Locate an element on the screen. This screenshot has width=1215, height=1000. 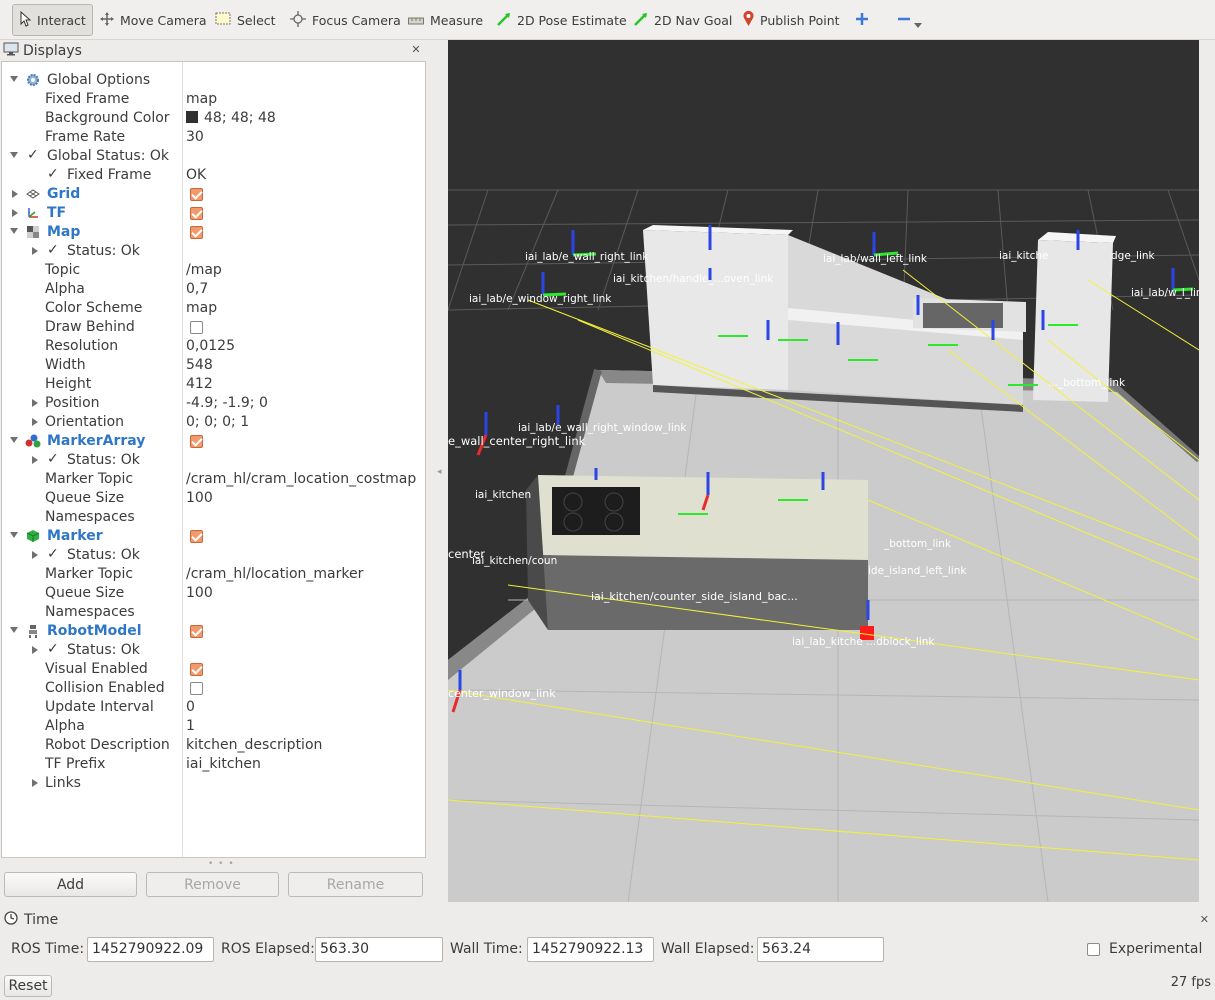
tree-row-markerarray: MarkerArray is located at coordinates (213, 441).